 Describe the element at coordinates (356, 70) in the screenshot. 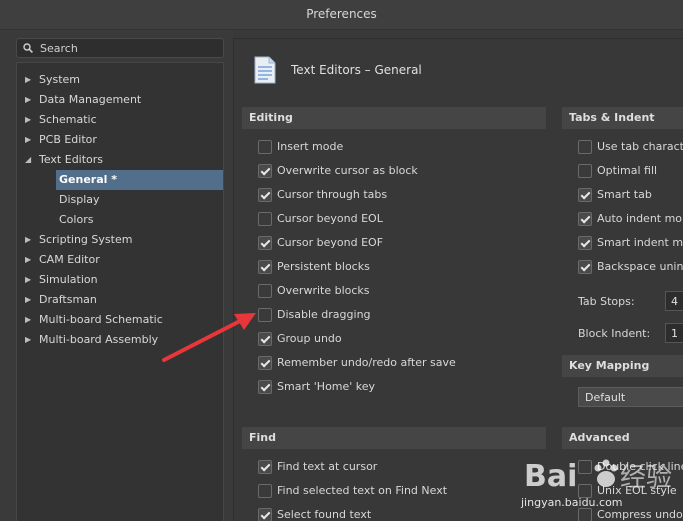

I see `page-title: Text Editors – General` at that location.